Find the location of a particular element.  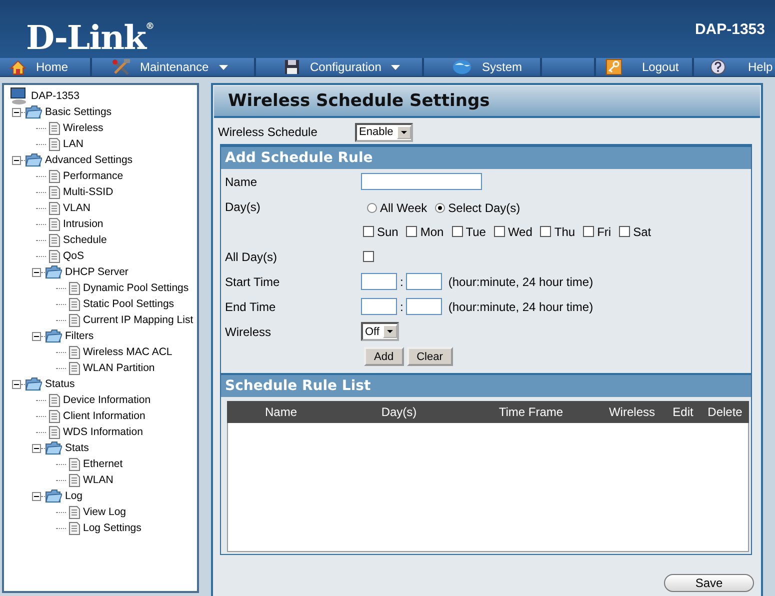

tree-item: Dynamic Pool Settings is located at coordinates (136, 288).